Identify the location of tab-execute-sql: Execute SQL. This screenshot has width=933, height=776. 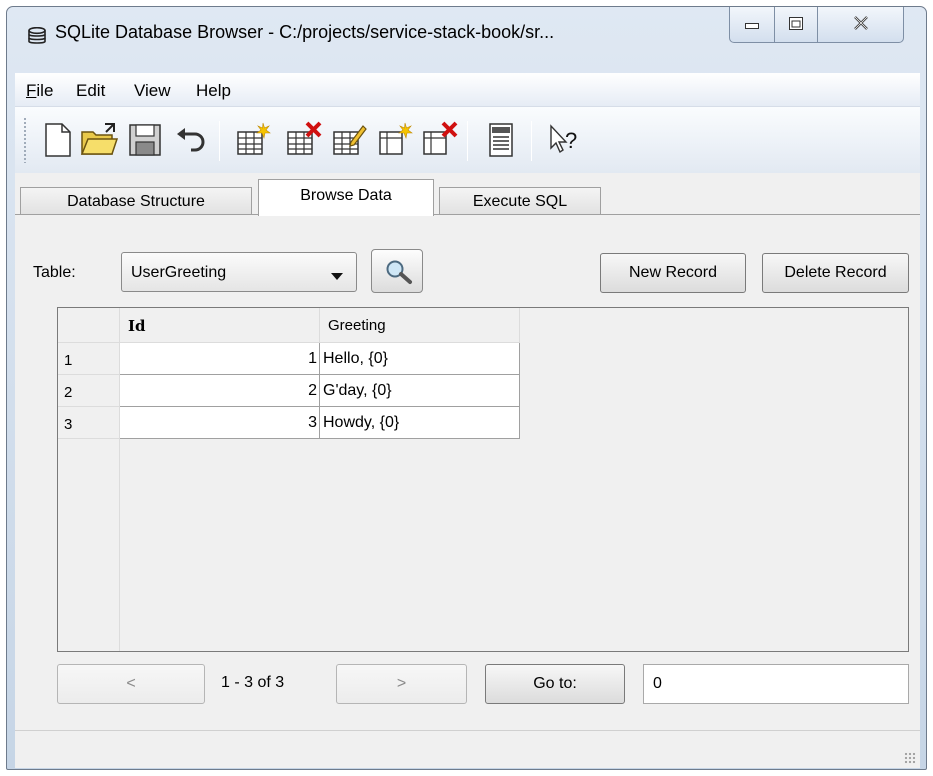
(520, 202).